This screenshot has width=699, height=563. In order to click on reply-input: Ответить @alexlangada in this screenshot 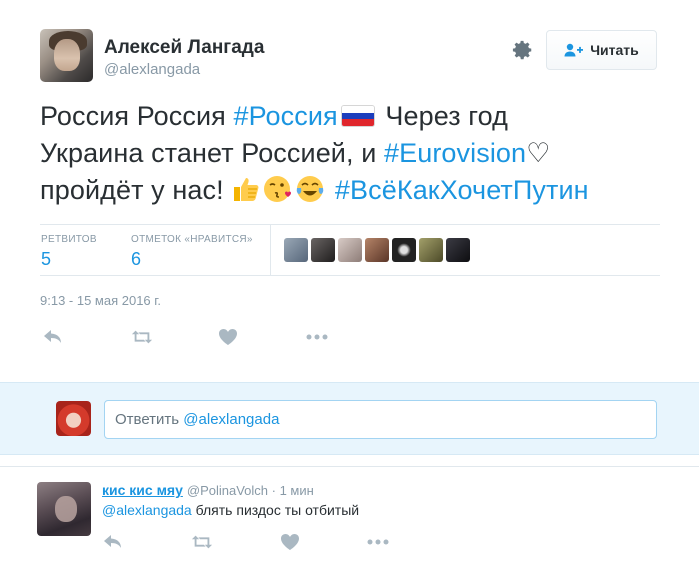, I will do `click(380, 419)`.